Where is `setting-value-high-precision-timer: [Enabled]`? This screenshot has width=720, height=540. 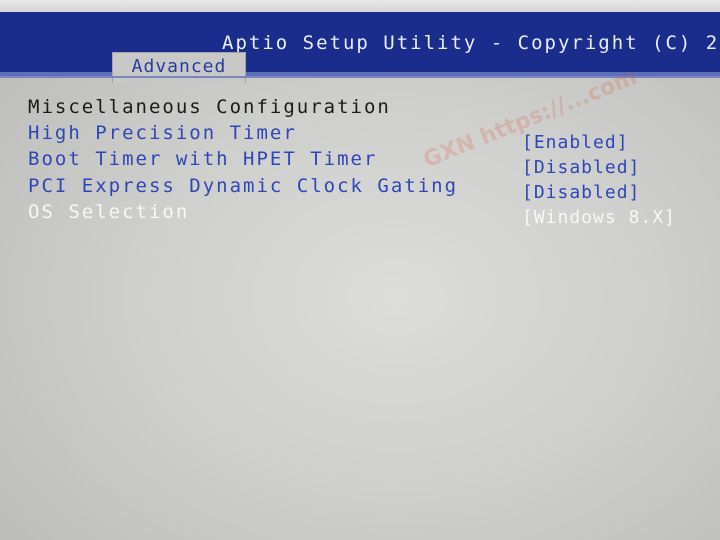 setting-value-high-precision-timer: [Enabled] is located at coordinates (575, 142).